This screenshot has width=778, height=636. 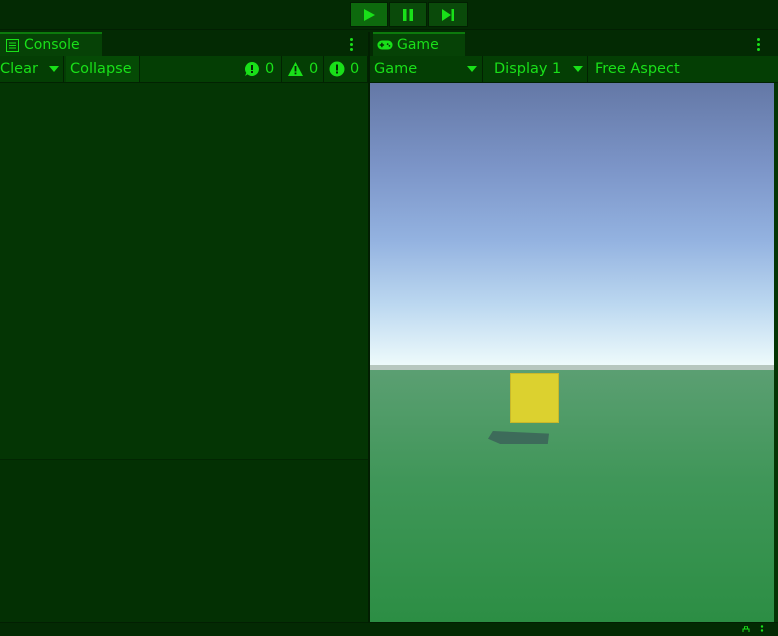 What do you see at coordinates (534, 398) in the screenshot?
I see `yellow-cube` at bounding box center [534, 398].